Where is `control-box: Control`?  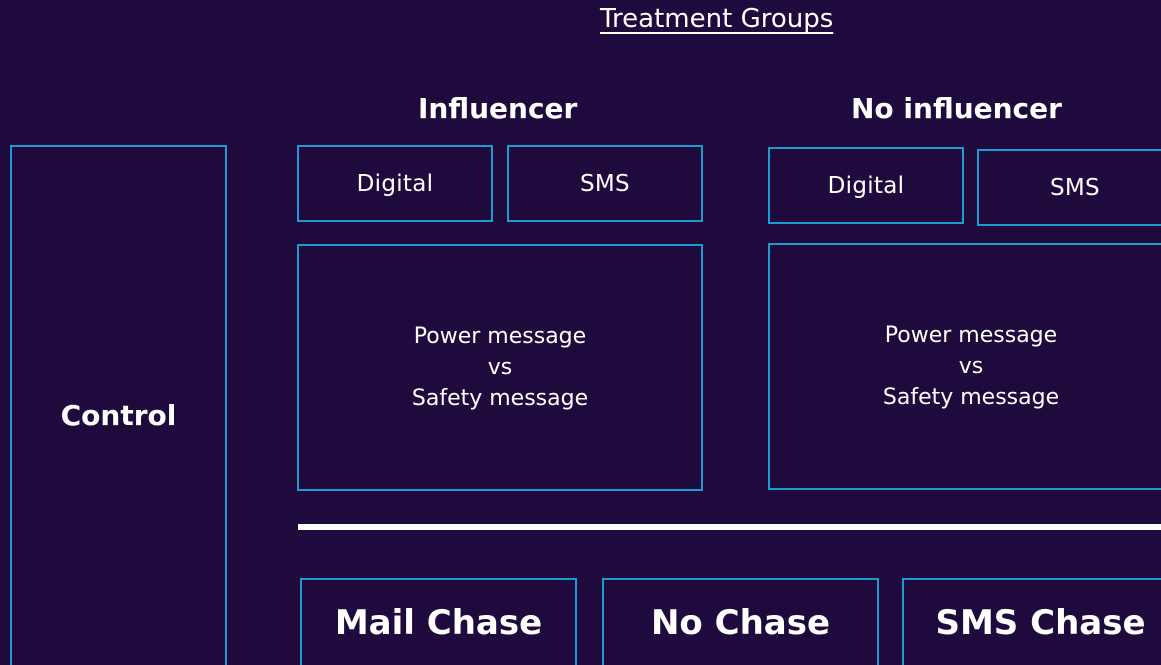 control-box: Control is located at coordinates (118, 405).